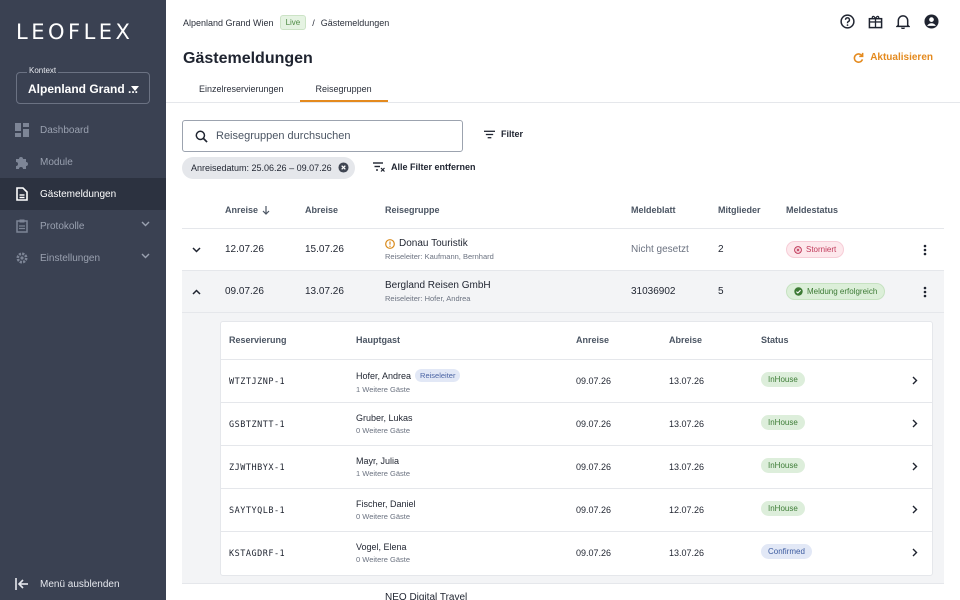  I want to click on column-reisegruppe: Reisegruppe, so click(412, 210).